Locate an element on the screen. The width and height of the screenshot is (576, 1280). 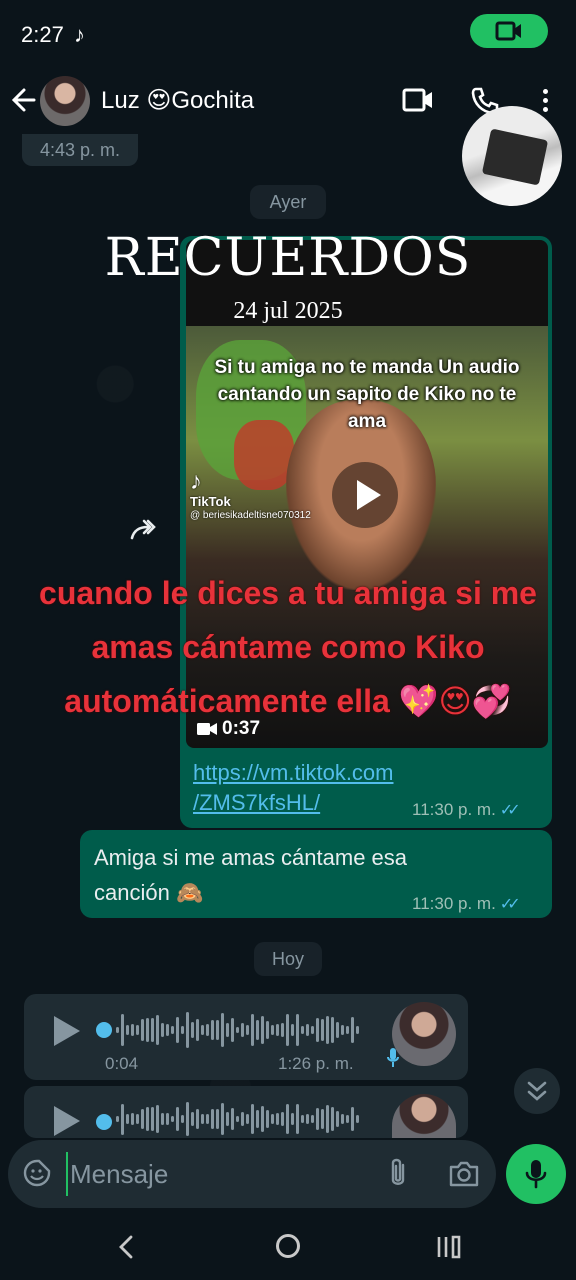
play-icon is located at coordinates (365, 495).